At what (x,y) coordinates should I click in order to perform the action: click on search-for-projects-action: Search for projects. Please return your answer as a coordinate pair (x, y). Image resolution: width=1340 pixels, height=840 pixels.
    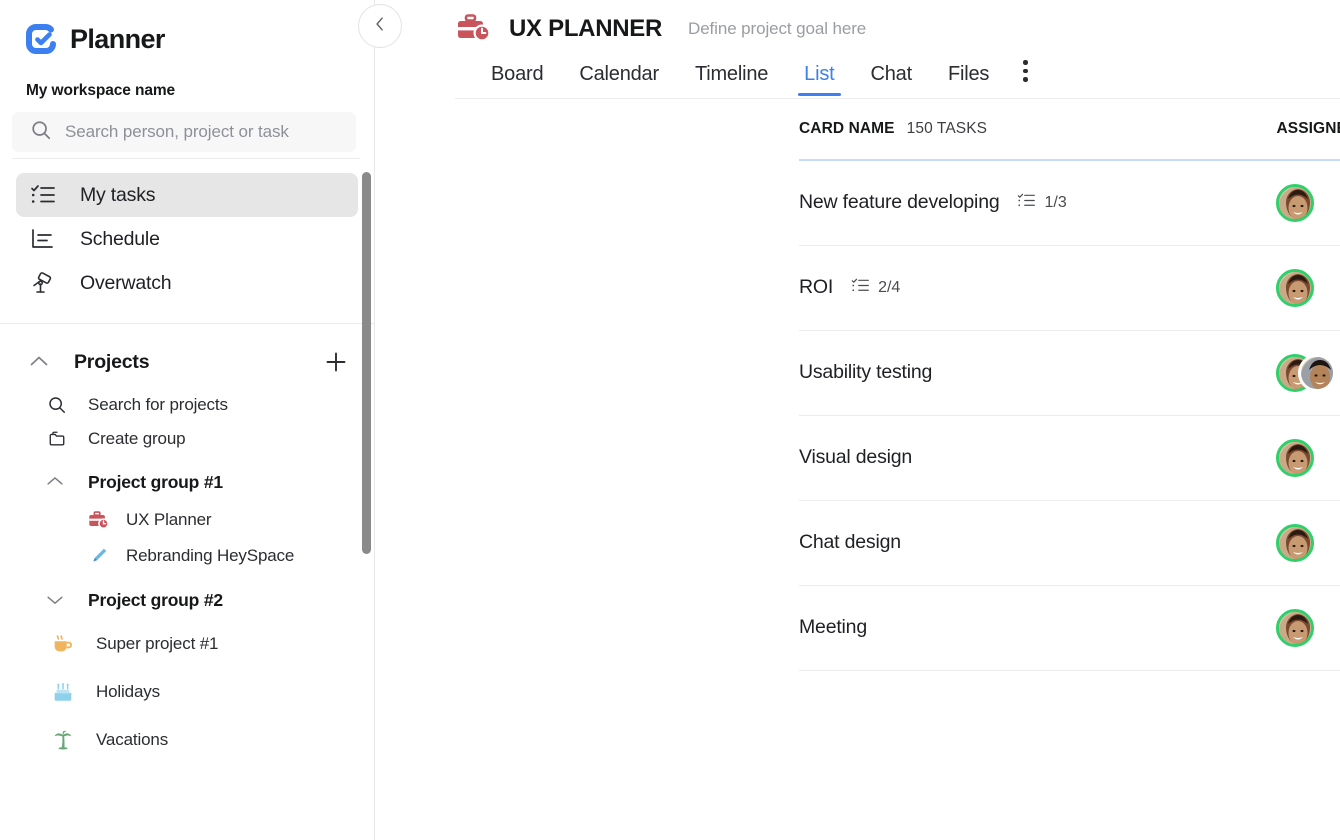
    Looking at the image, I should click on (187, 405).